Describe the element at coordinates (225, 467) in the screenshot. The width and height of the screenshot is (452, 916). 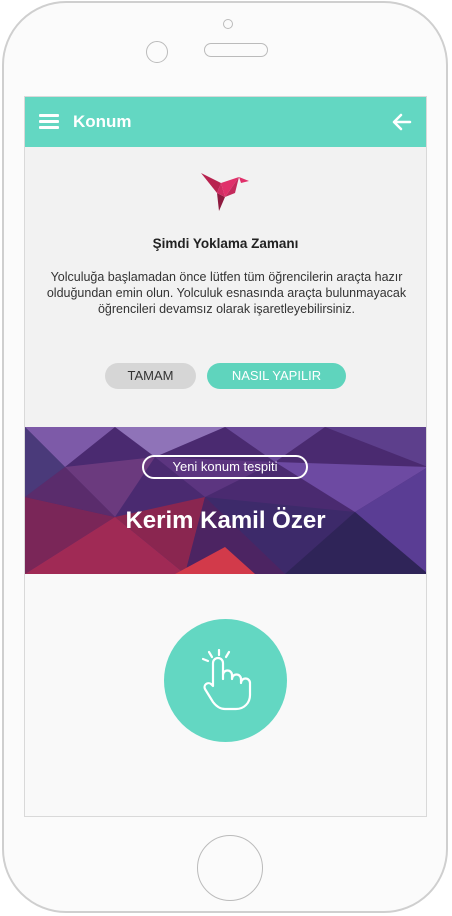
I see `new-location-badge: Yeni konum tespiti` at that location.